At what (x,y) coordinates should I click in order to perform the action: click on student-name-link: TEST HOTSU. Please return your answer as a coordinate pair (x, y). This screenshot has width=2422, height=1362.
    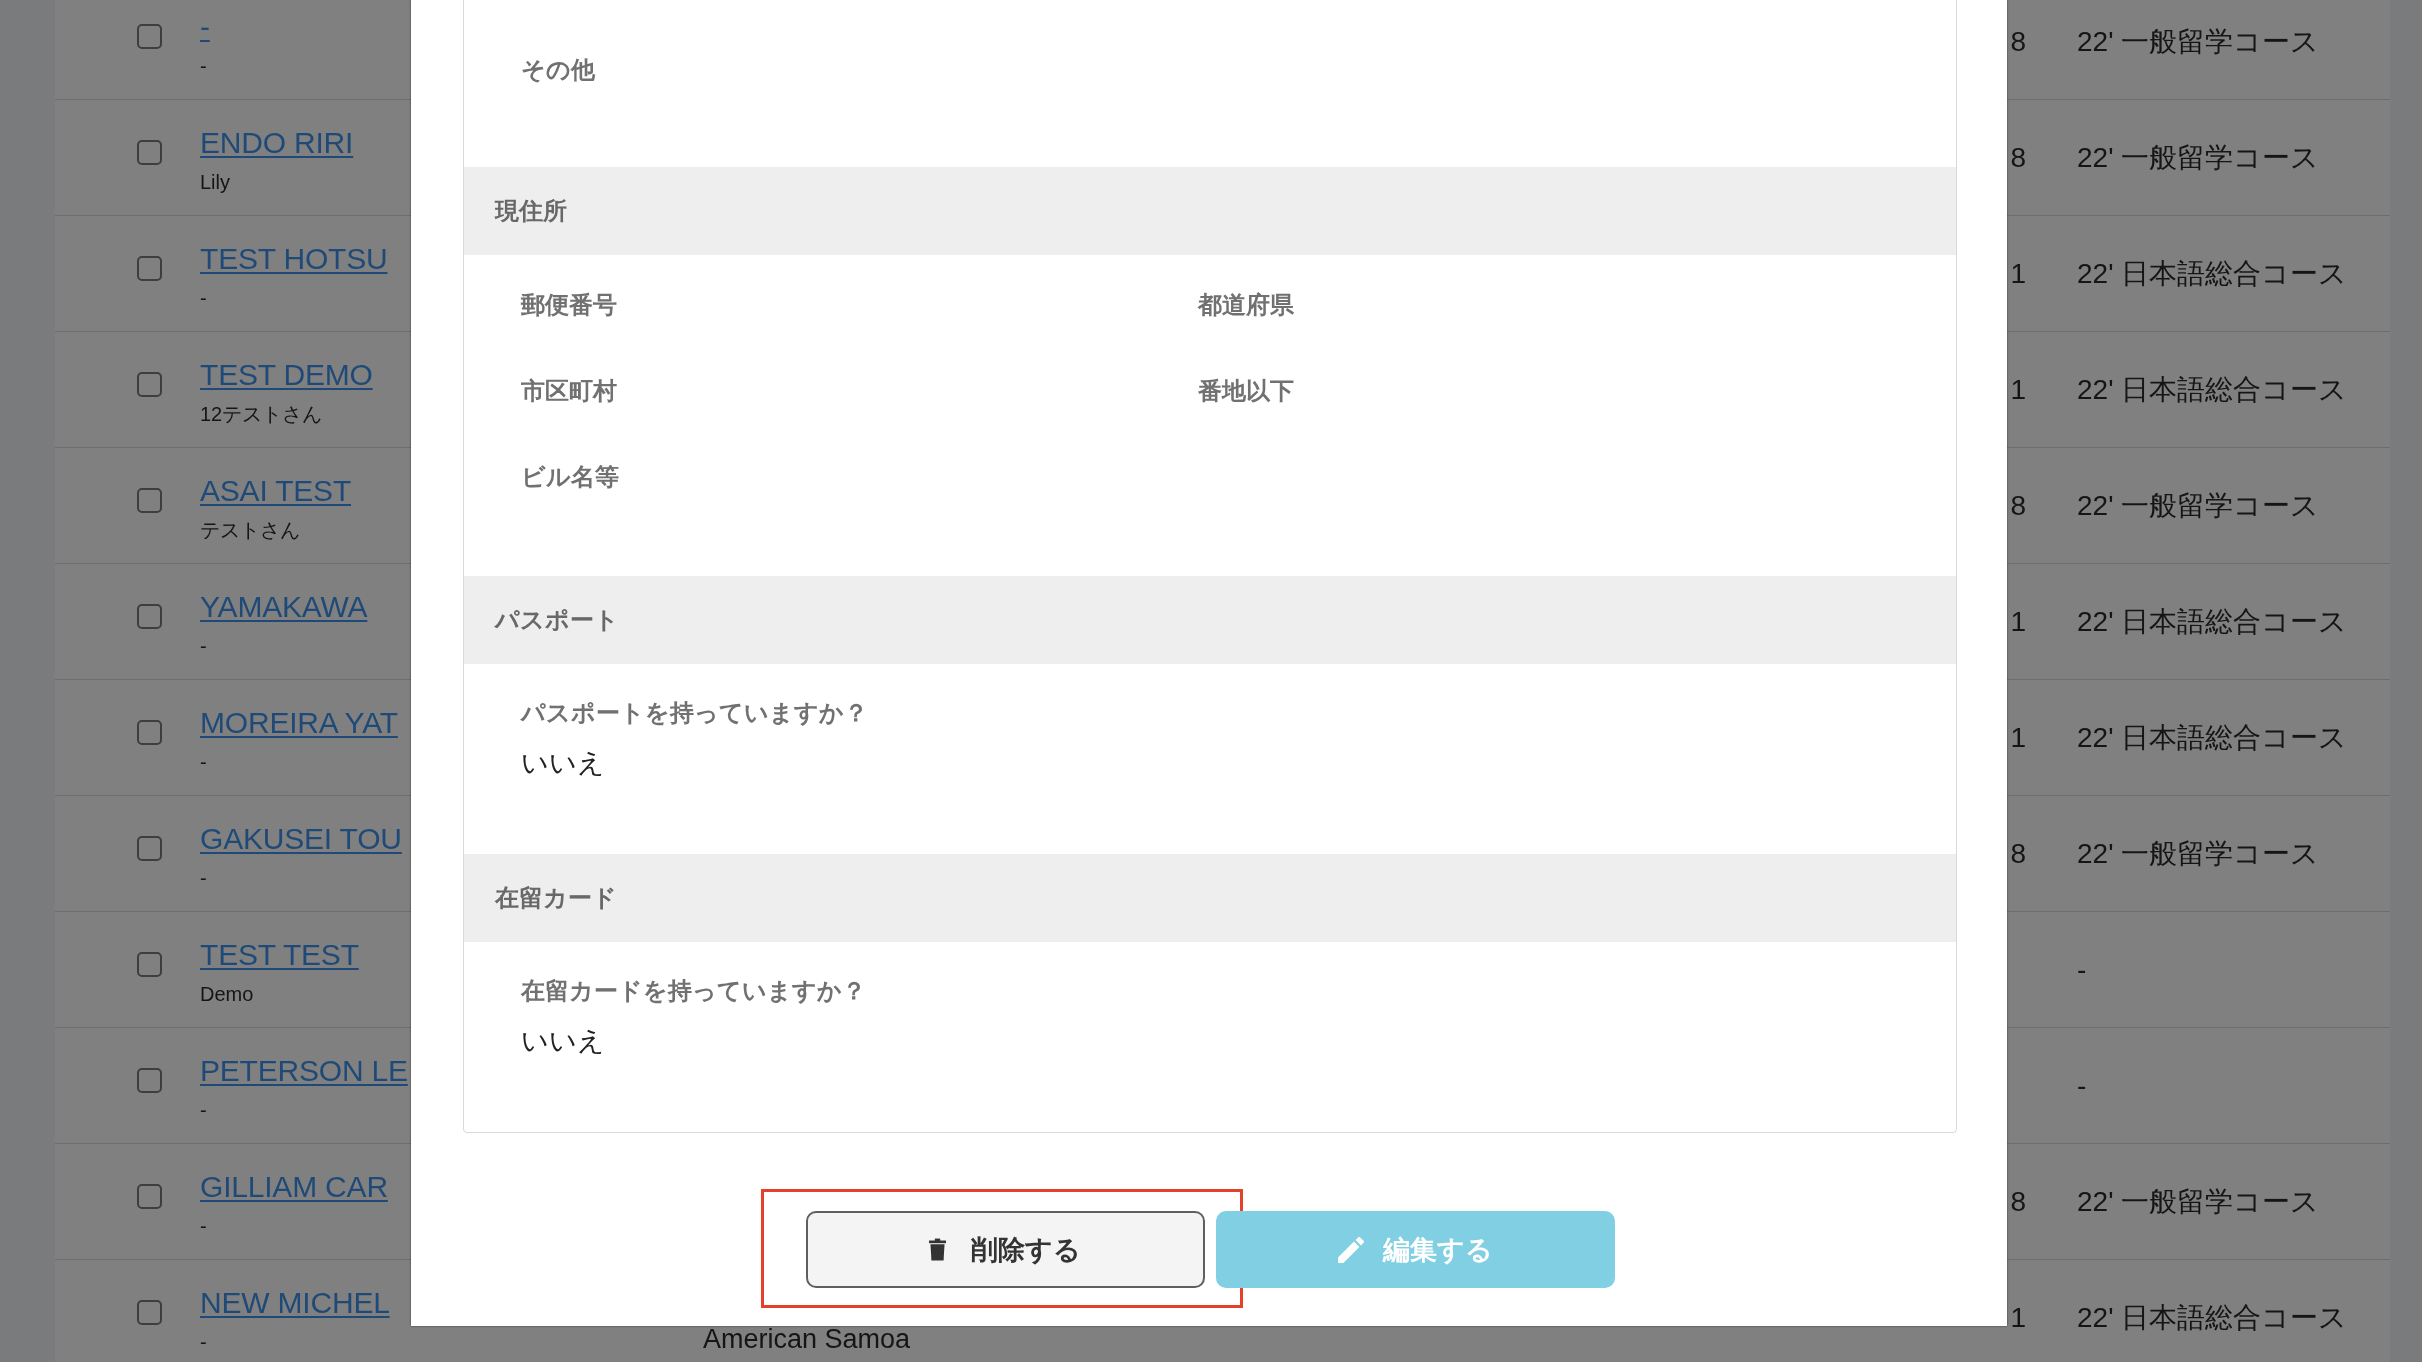
    Looking at the image, I should click on (294, 258).